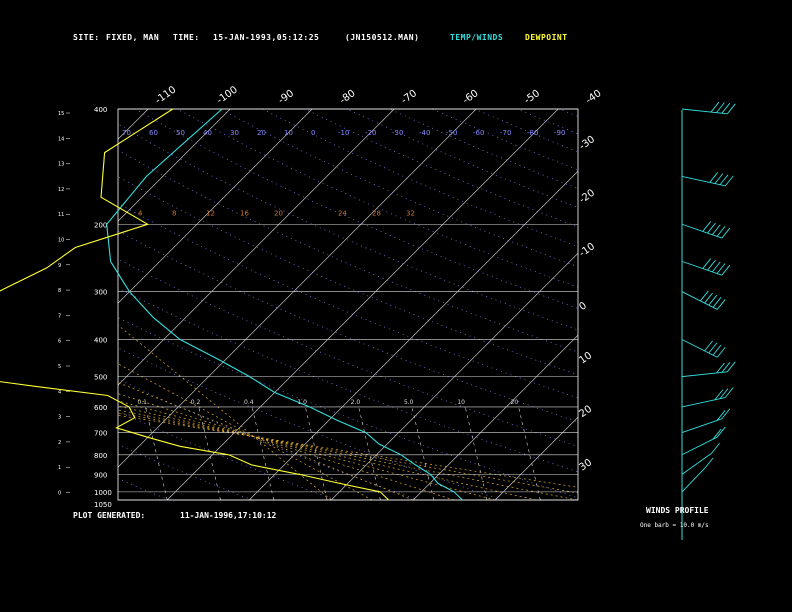 The image size is (792, 612). I want to click on dry-adiabat-label: -50, so click(451, 133).